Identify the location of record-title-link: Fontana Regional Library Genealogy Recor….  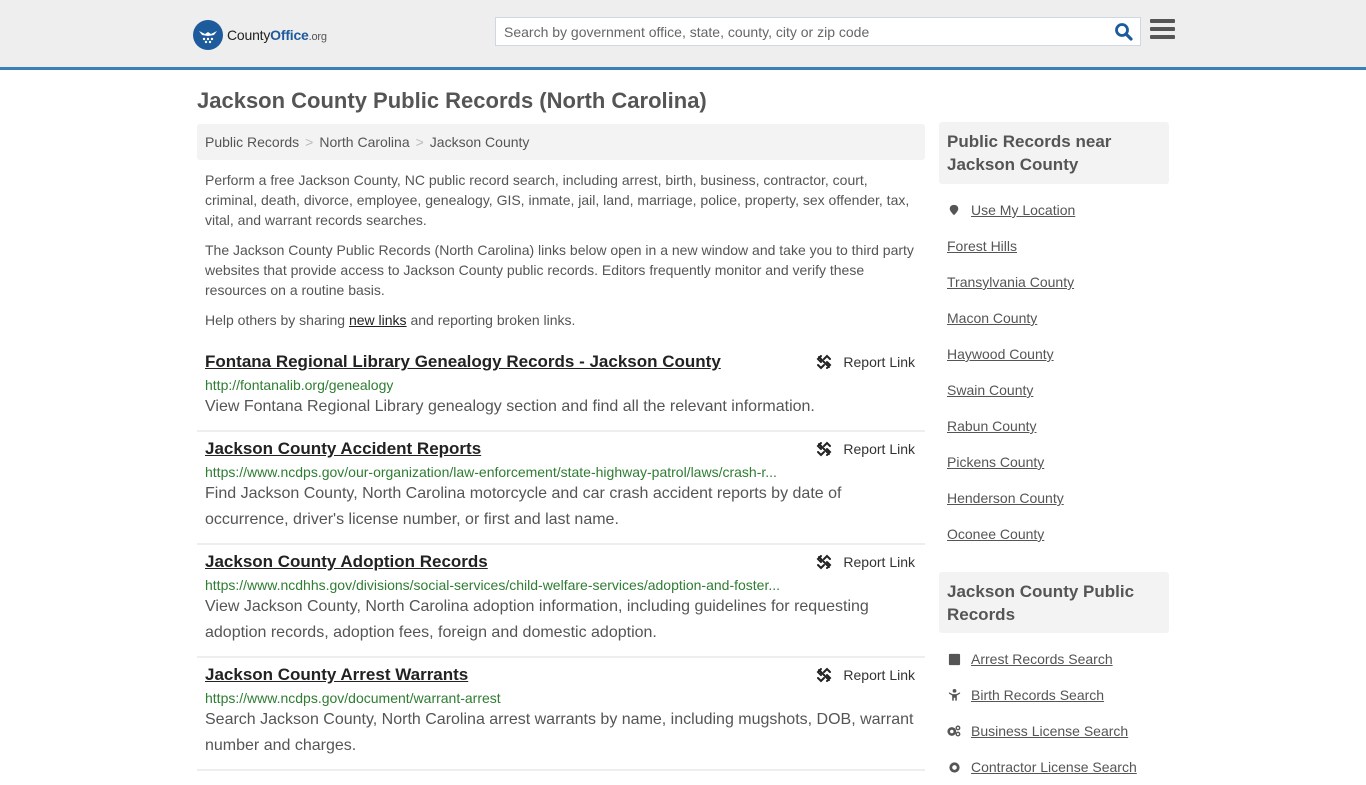
(463, 362).